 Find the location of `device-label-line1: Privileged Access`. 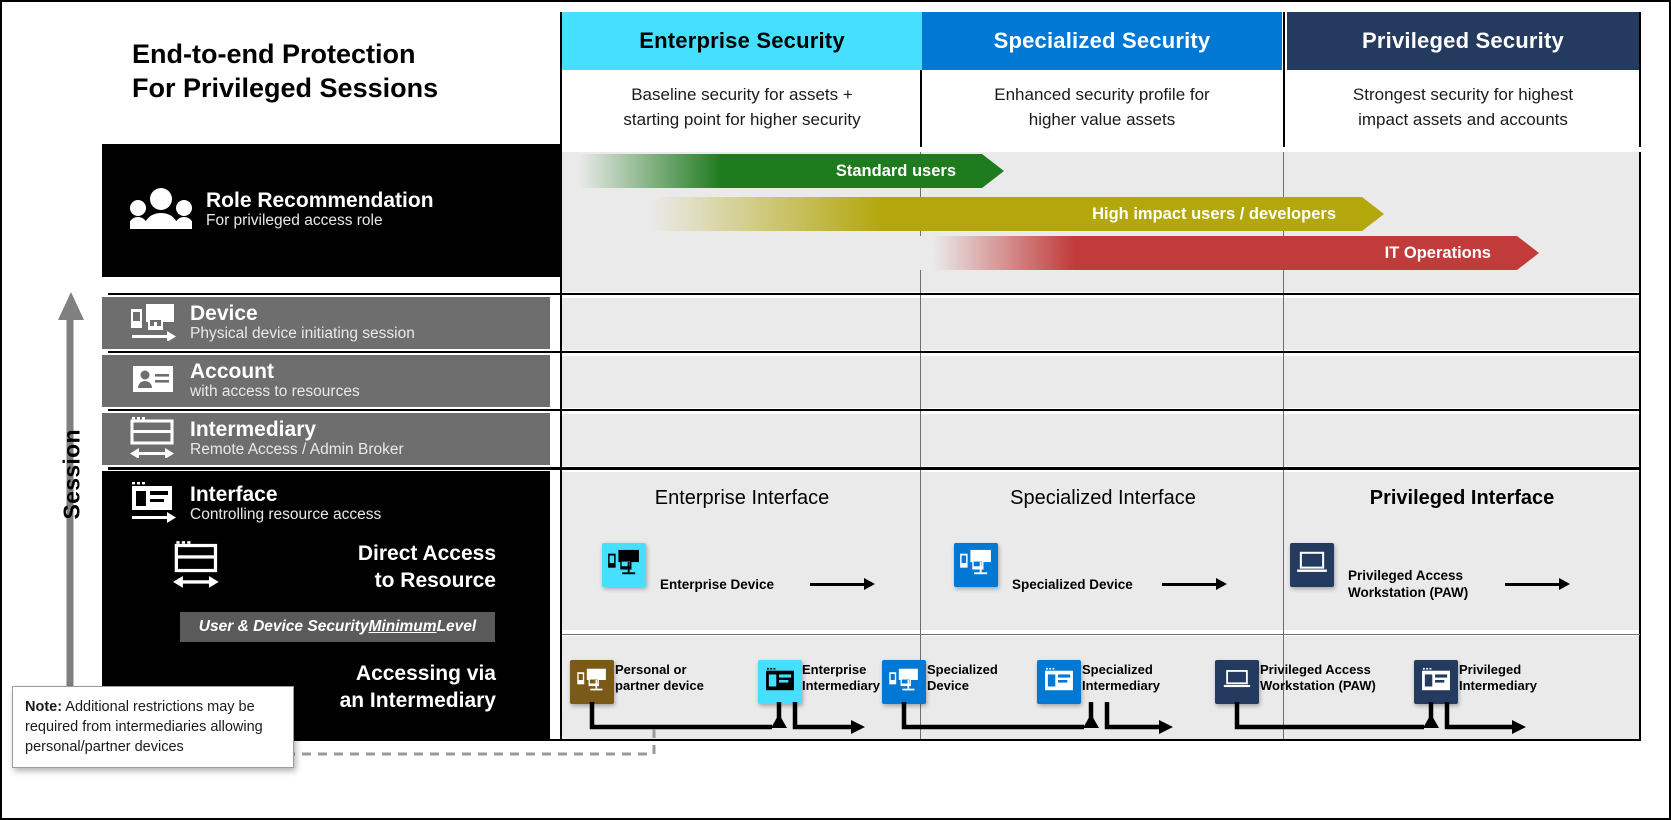

device-label-line1: Privileged Access is located at coordinates (1315, 669).